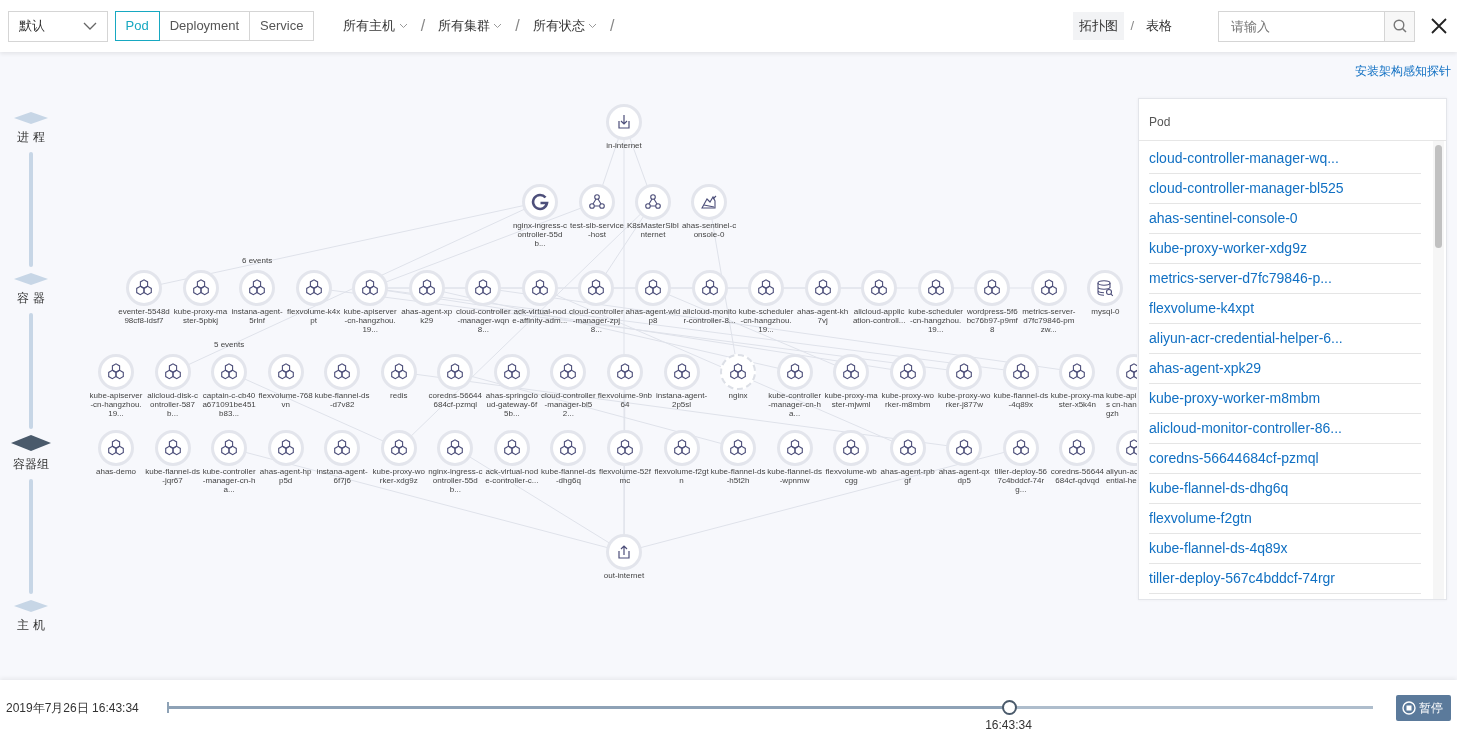  What do you see at coordinates (1009, 707) in the screenshot?
I see `timeline-thumb` at bounding box center [1009, 707].